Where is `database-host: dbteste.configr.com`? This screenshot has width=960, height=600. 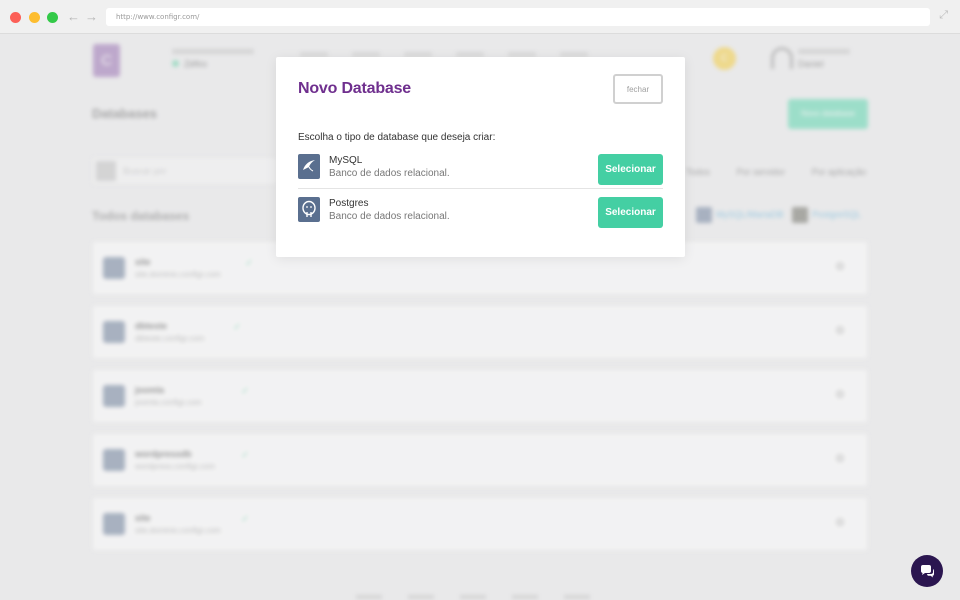
database-host: dbteste.configr.com is located at coordinates (170, 338).